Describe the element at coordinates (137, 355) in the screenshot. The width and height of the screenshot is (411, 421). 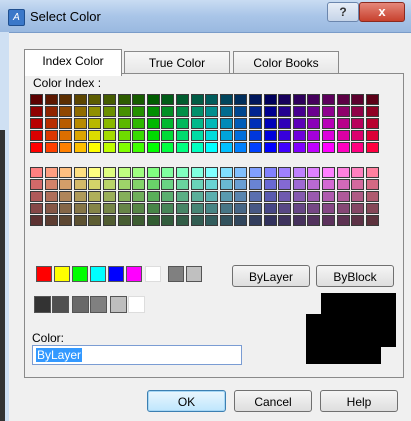
I see `color-input: ByLayer` at that location.